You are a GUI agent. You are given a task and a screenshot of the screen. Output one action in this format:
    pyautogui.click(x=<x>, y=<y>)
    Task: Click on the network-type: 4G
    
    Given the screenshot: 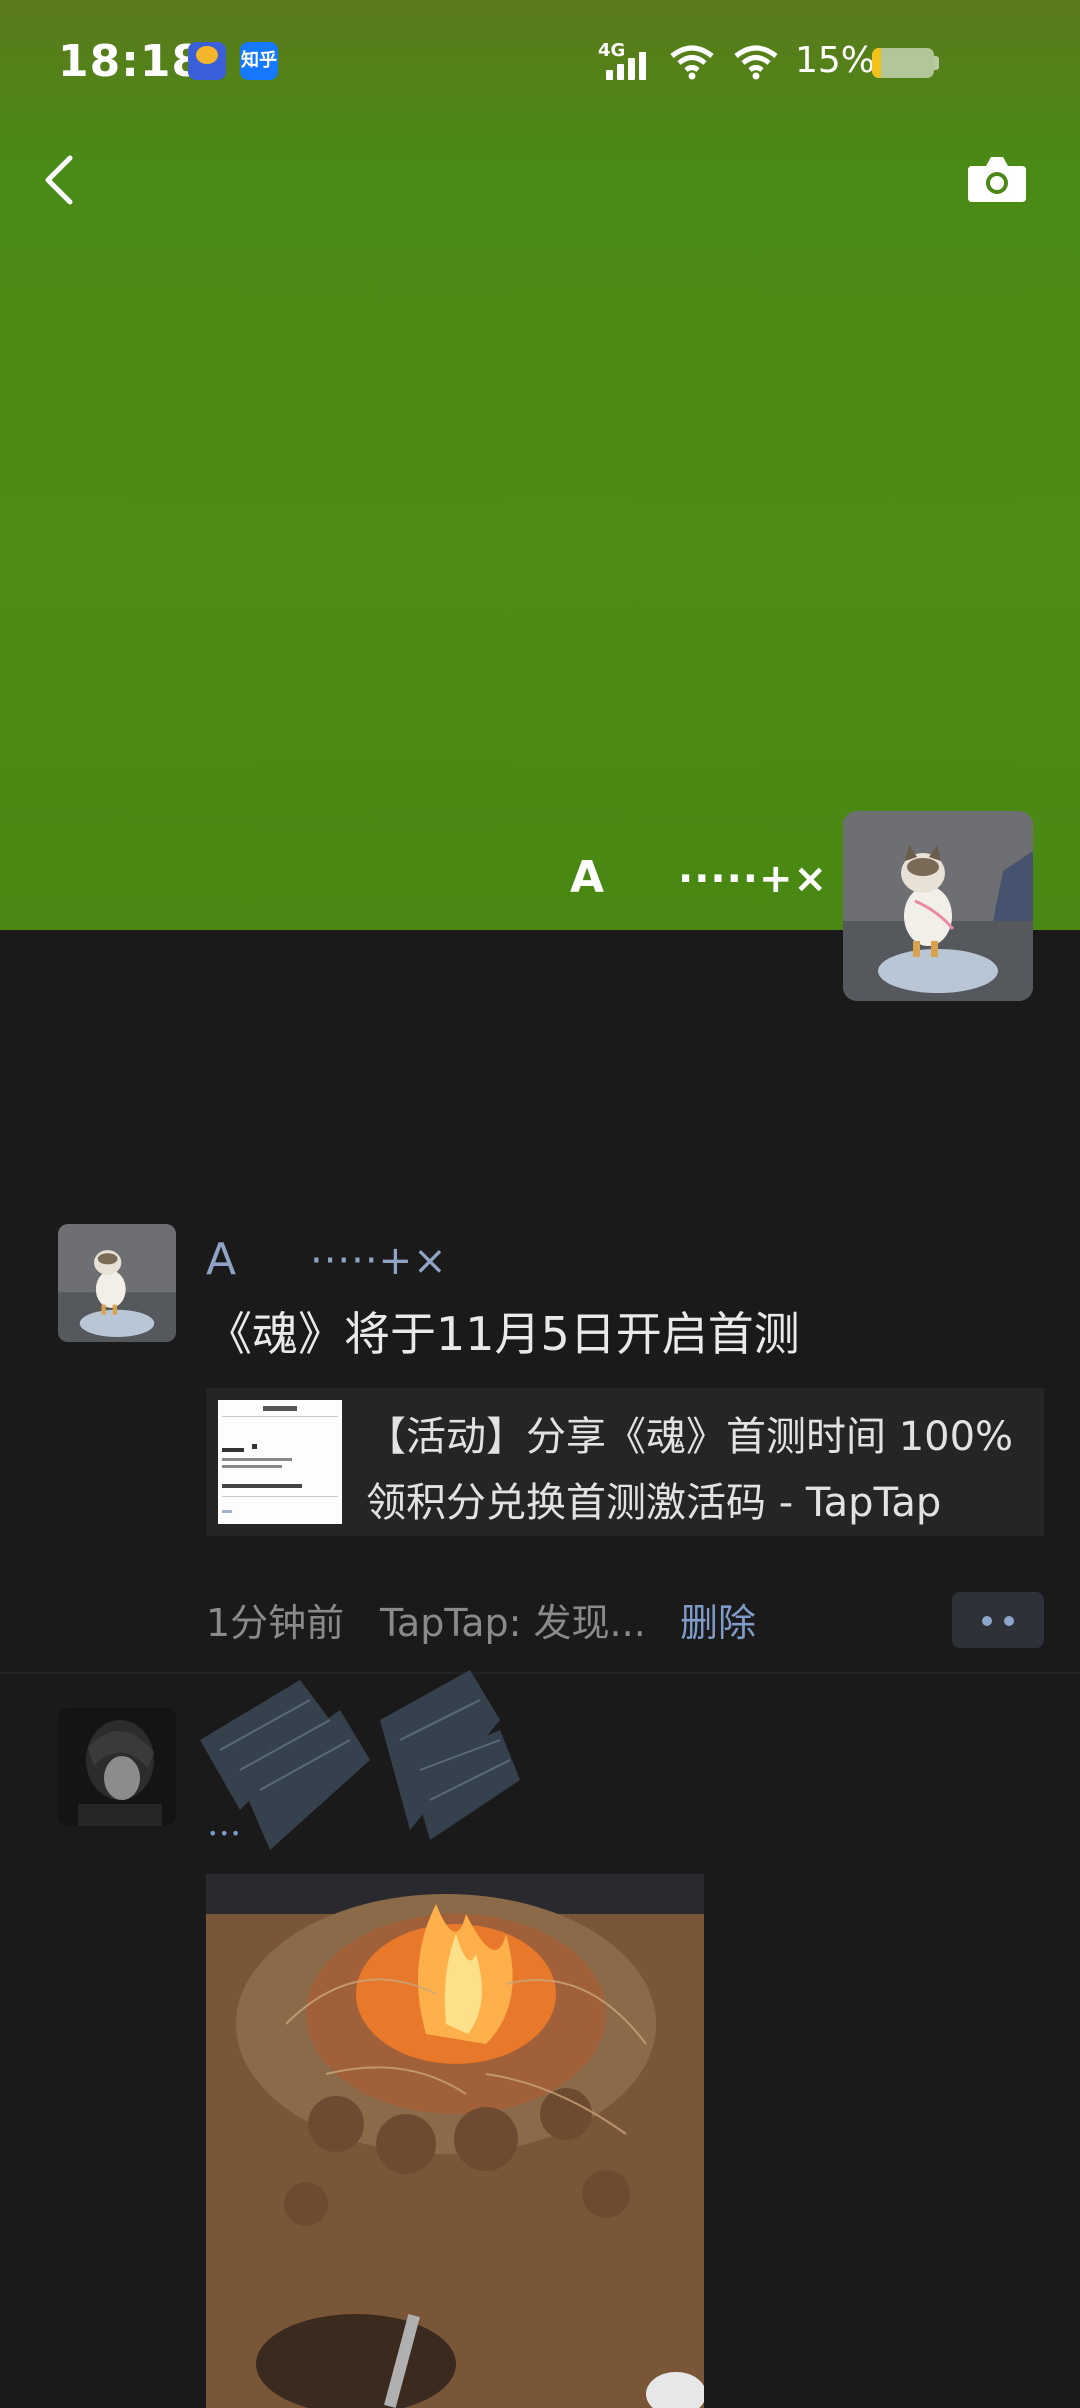 What is the action you would take?
    pyautogui.click(x=612, y=50)
    